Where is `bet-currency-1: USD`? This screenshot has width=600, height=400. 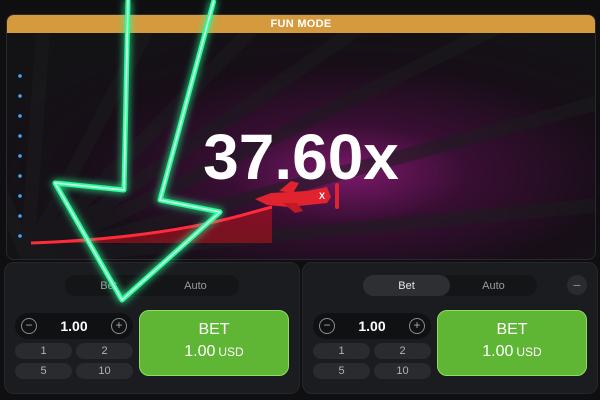
bet-currency-1: USD is located at coordinates (231, 352).